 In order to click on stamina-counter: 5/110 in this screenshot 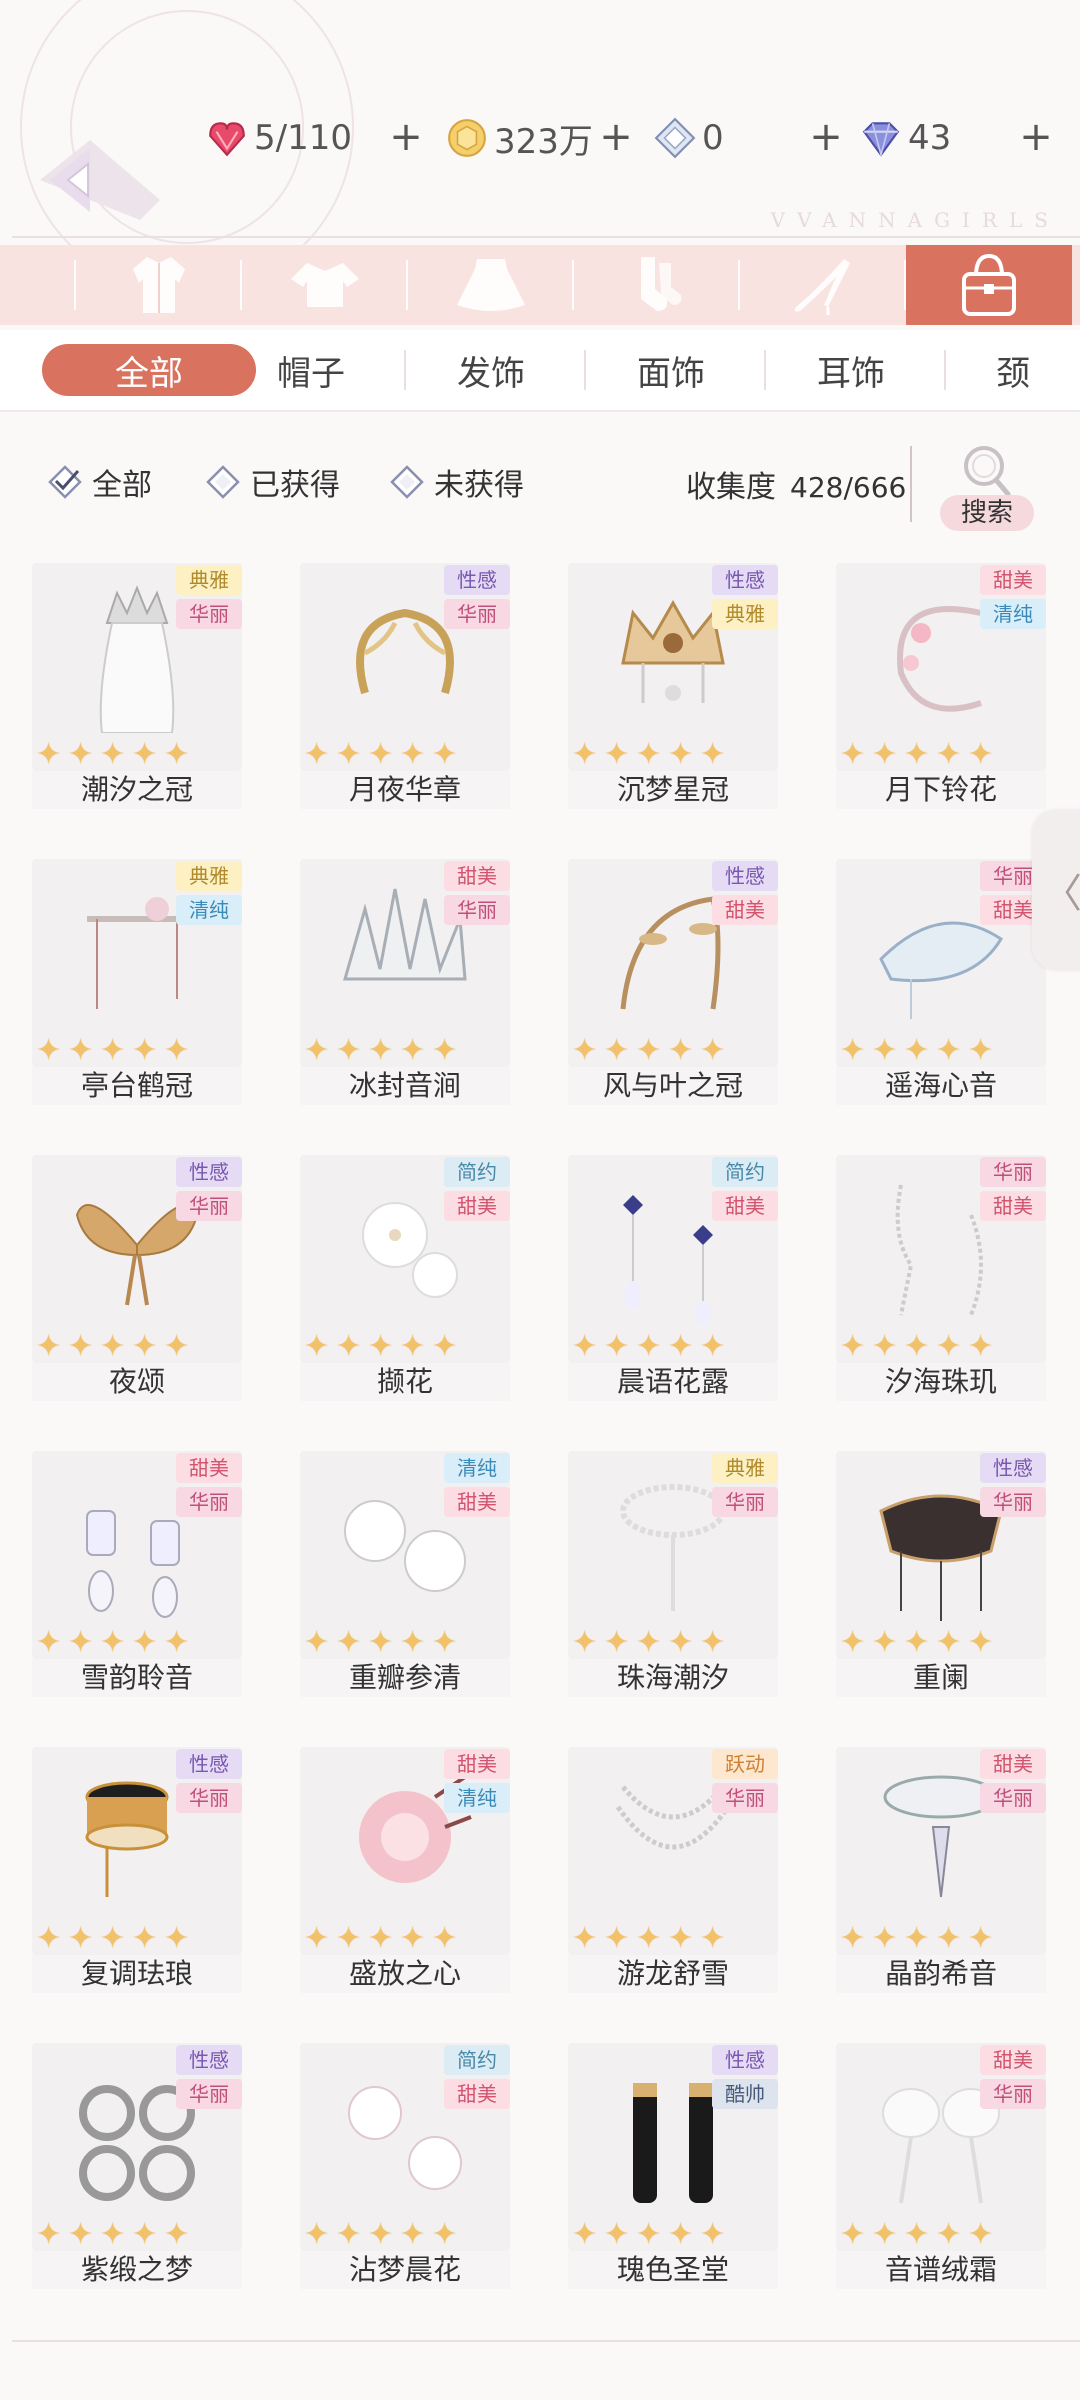, I will do `click(279, 138)`.